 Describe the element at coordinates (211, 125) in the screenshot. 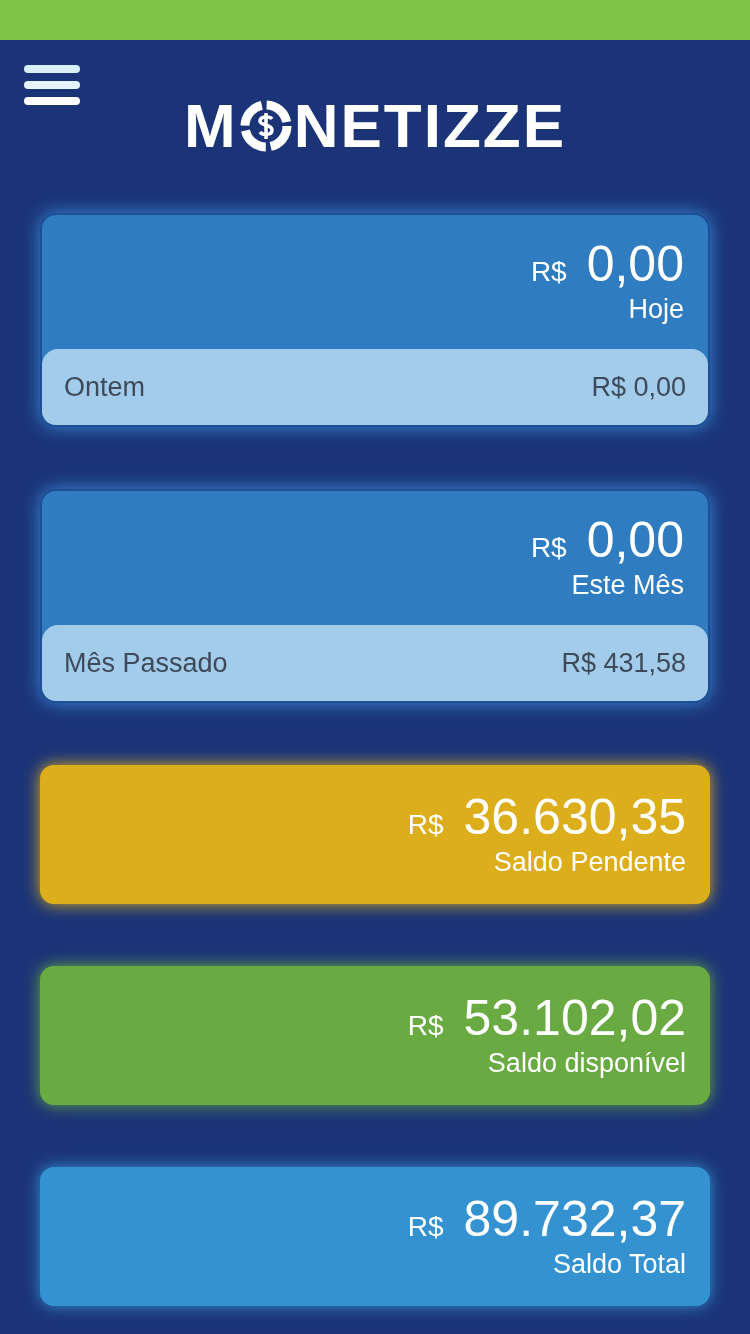

I see `logo-text: M` at that location.